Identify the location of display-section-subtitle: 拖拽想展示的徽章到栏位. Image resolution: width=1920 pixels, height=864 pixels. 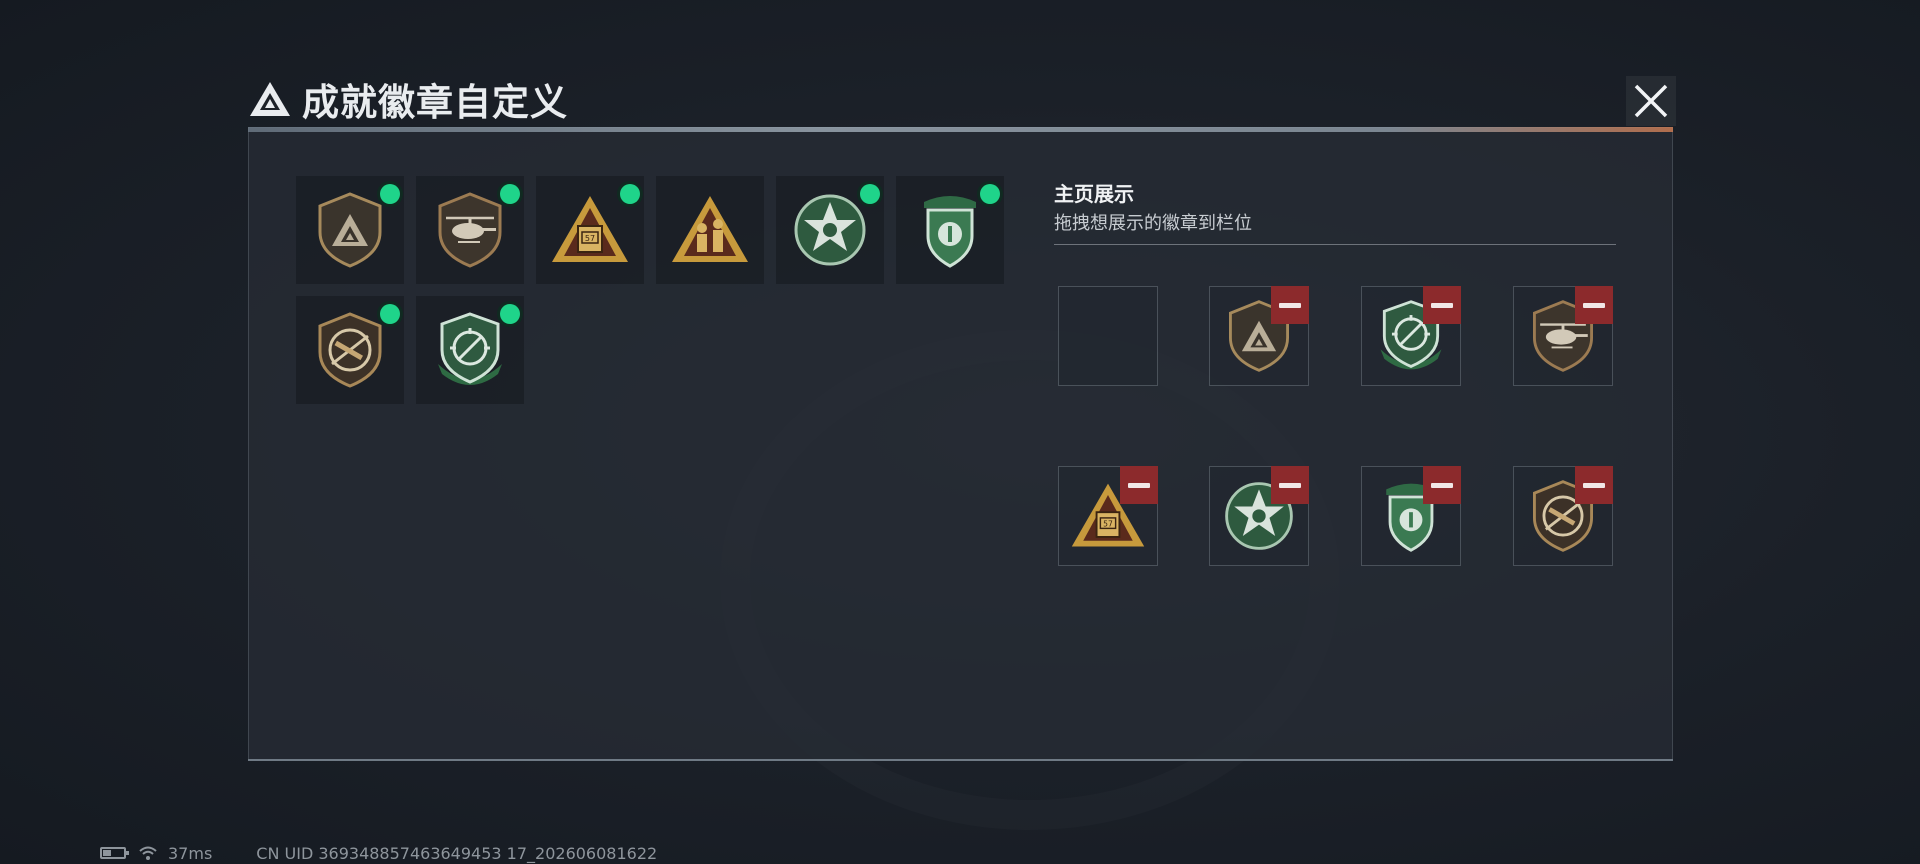
(1153, 223).